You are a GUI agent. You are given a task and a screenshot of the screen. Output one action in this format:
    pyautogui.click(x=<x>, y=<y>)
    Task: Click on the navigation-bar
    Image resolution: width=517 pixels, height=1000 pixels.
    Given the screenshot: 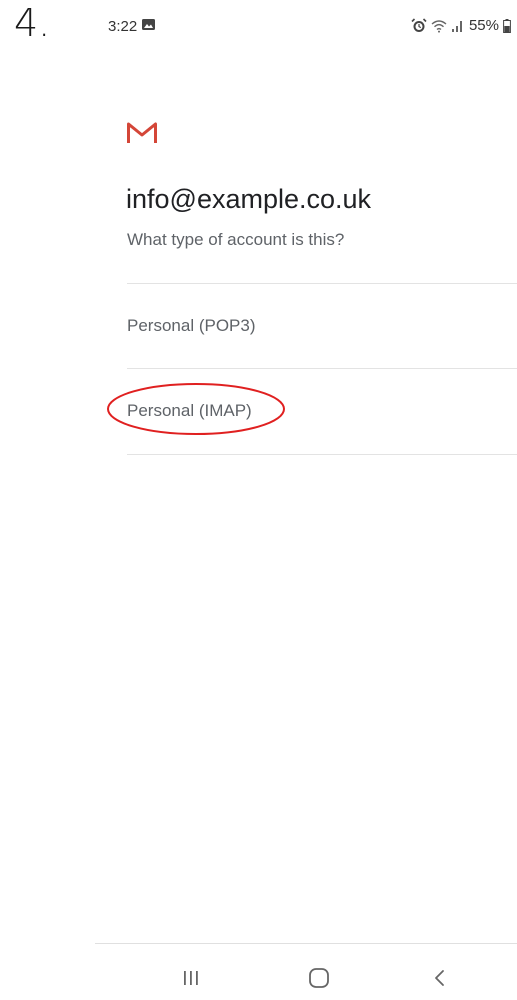 What is the action you would take?
    pyautogui.click(x=306, y=971)
    